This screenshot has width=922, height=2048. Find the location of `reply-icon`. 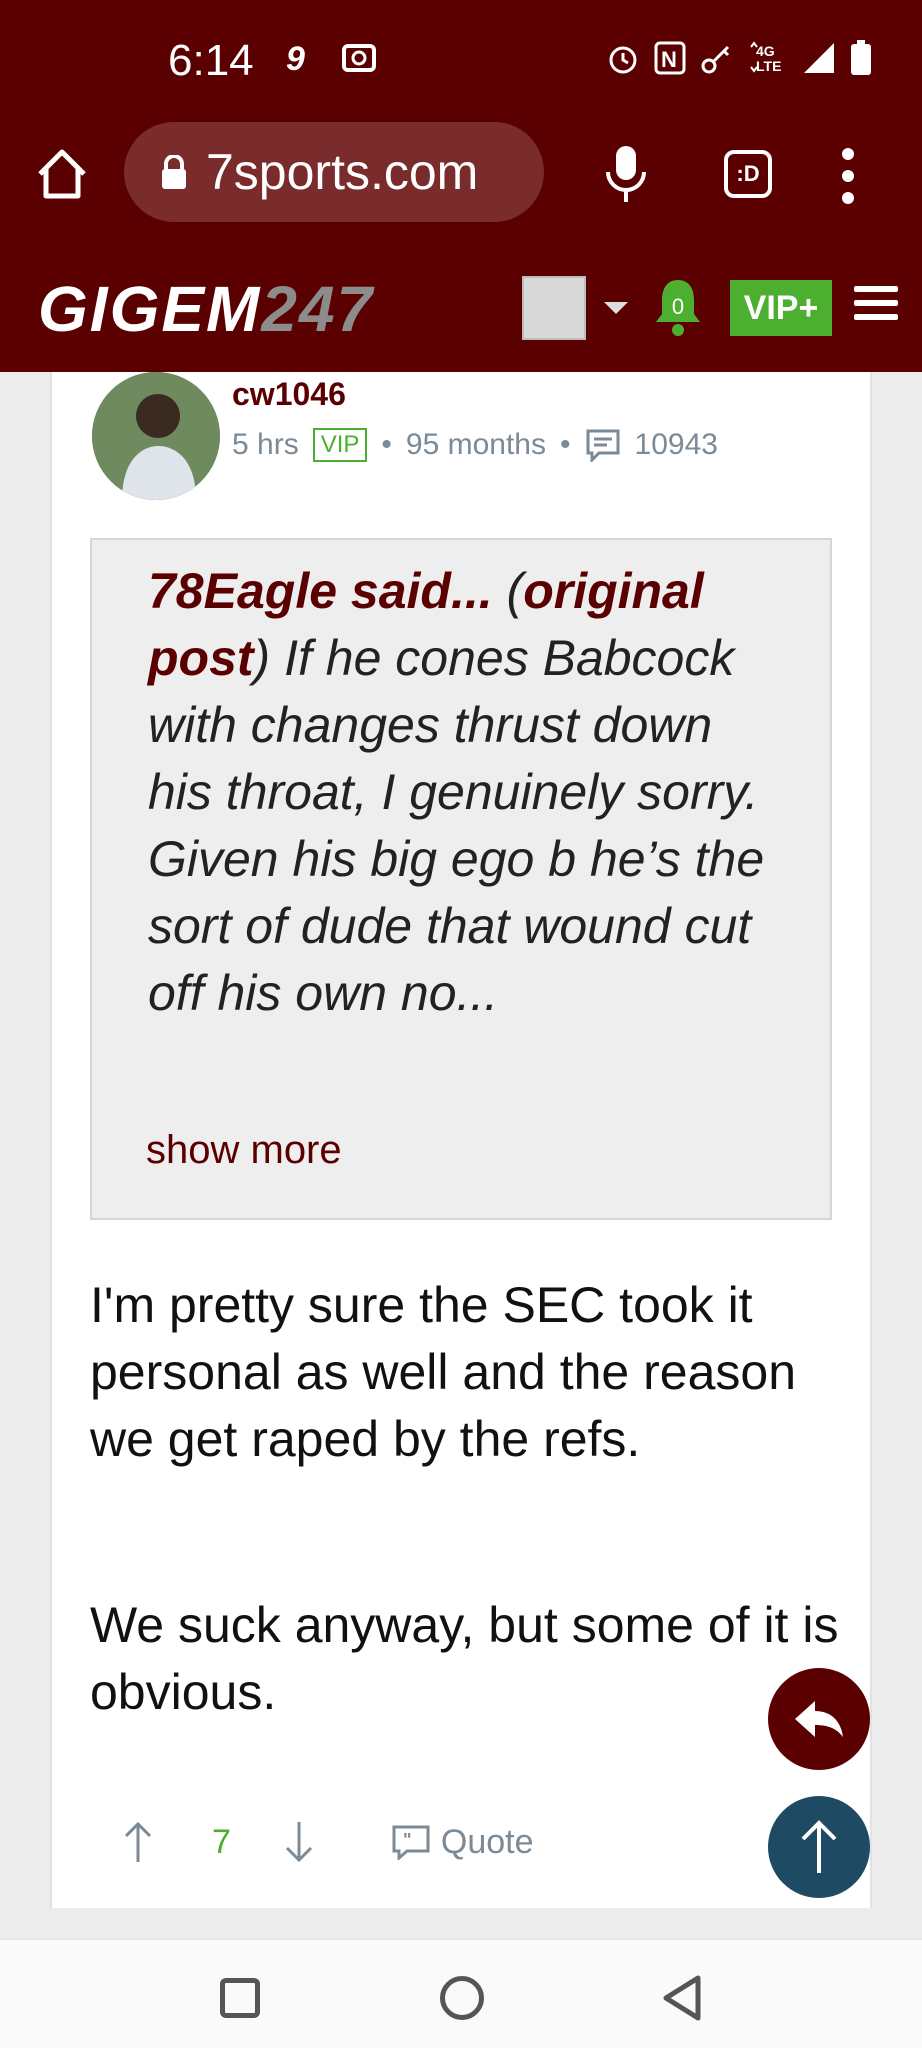

reply-icon is located at coordinates (819, 1719).